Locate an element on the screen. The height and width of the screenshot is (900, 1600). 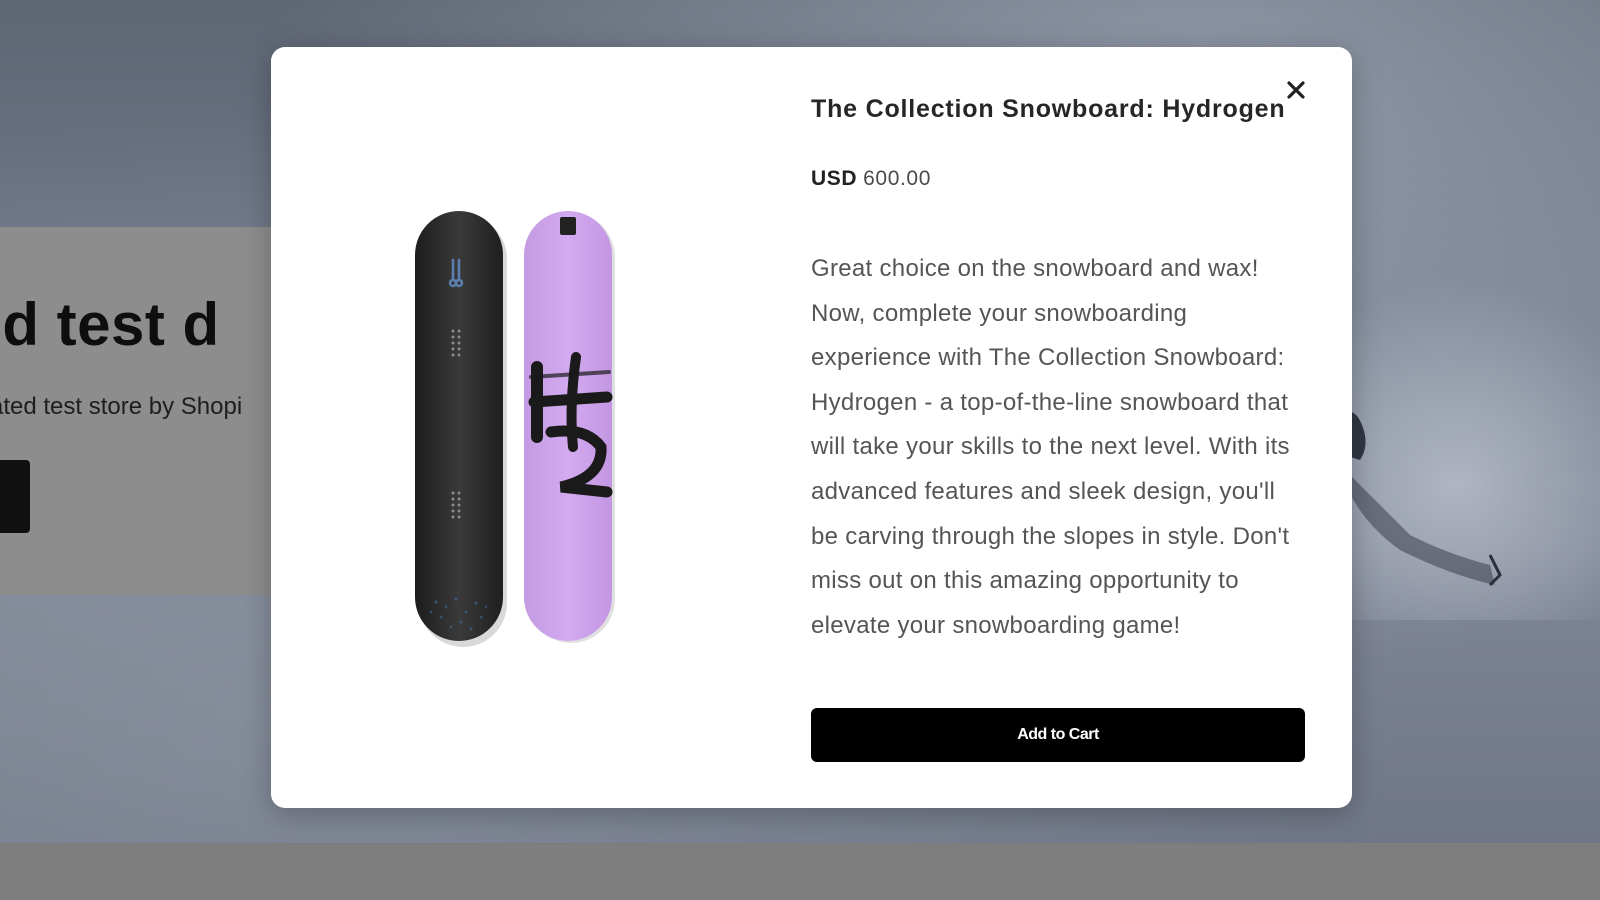
add-to-cart-button: Add to Cart is located at coordinates (1058, 735).